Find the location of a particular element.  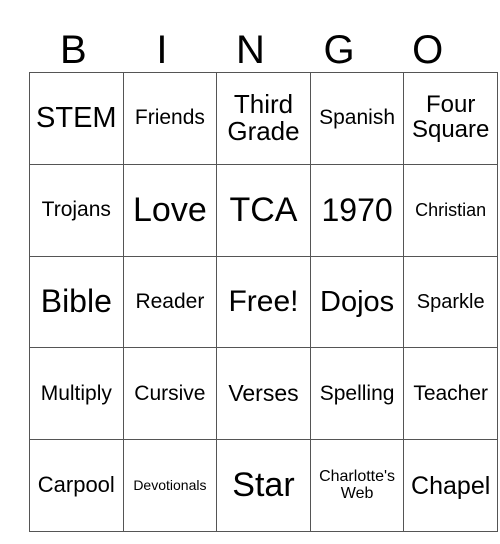

bingo-cell: Dojos is located at coordinates (357, 302).